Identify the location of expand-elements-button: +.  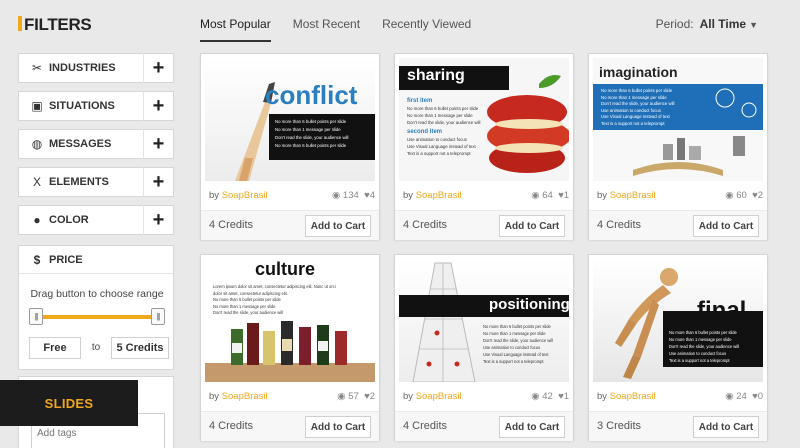
(158, 182).